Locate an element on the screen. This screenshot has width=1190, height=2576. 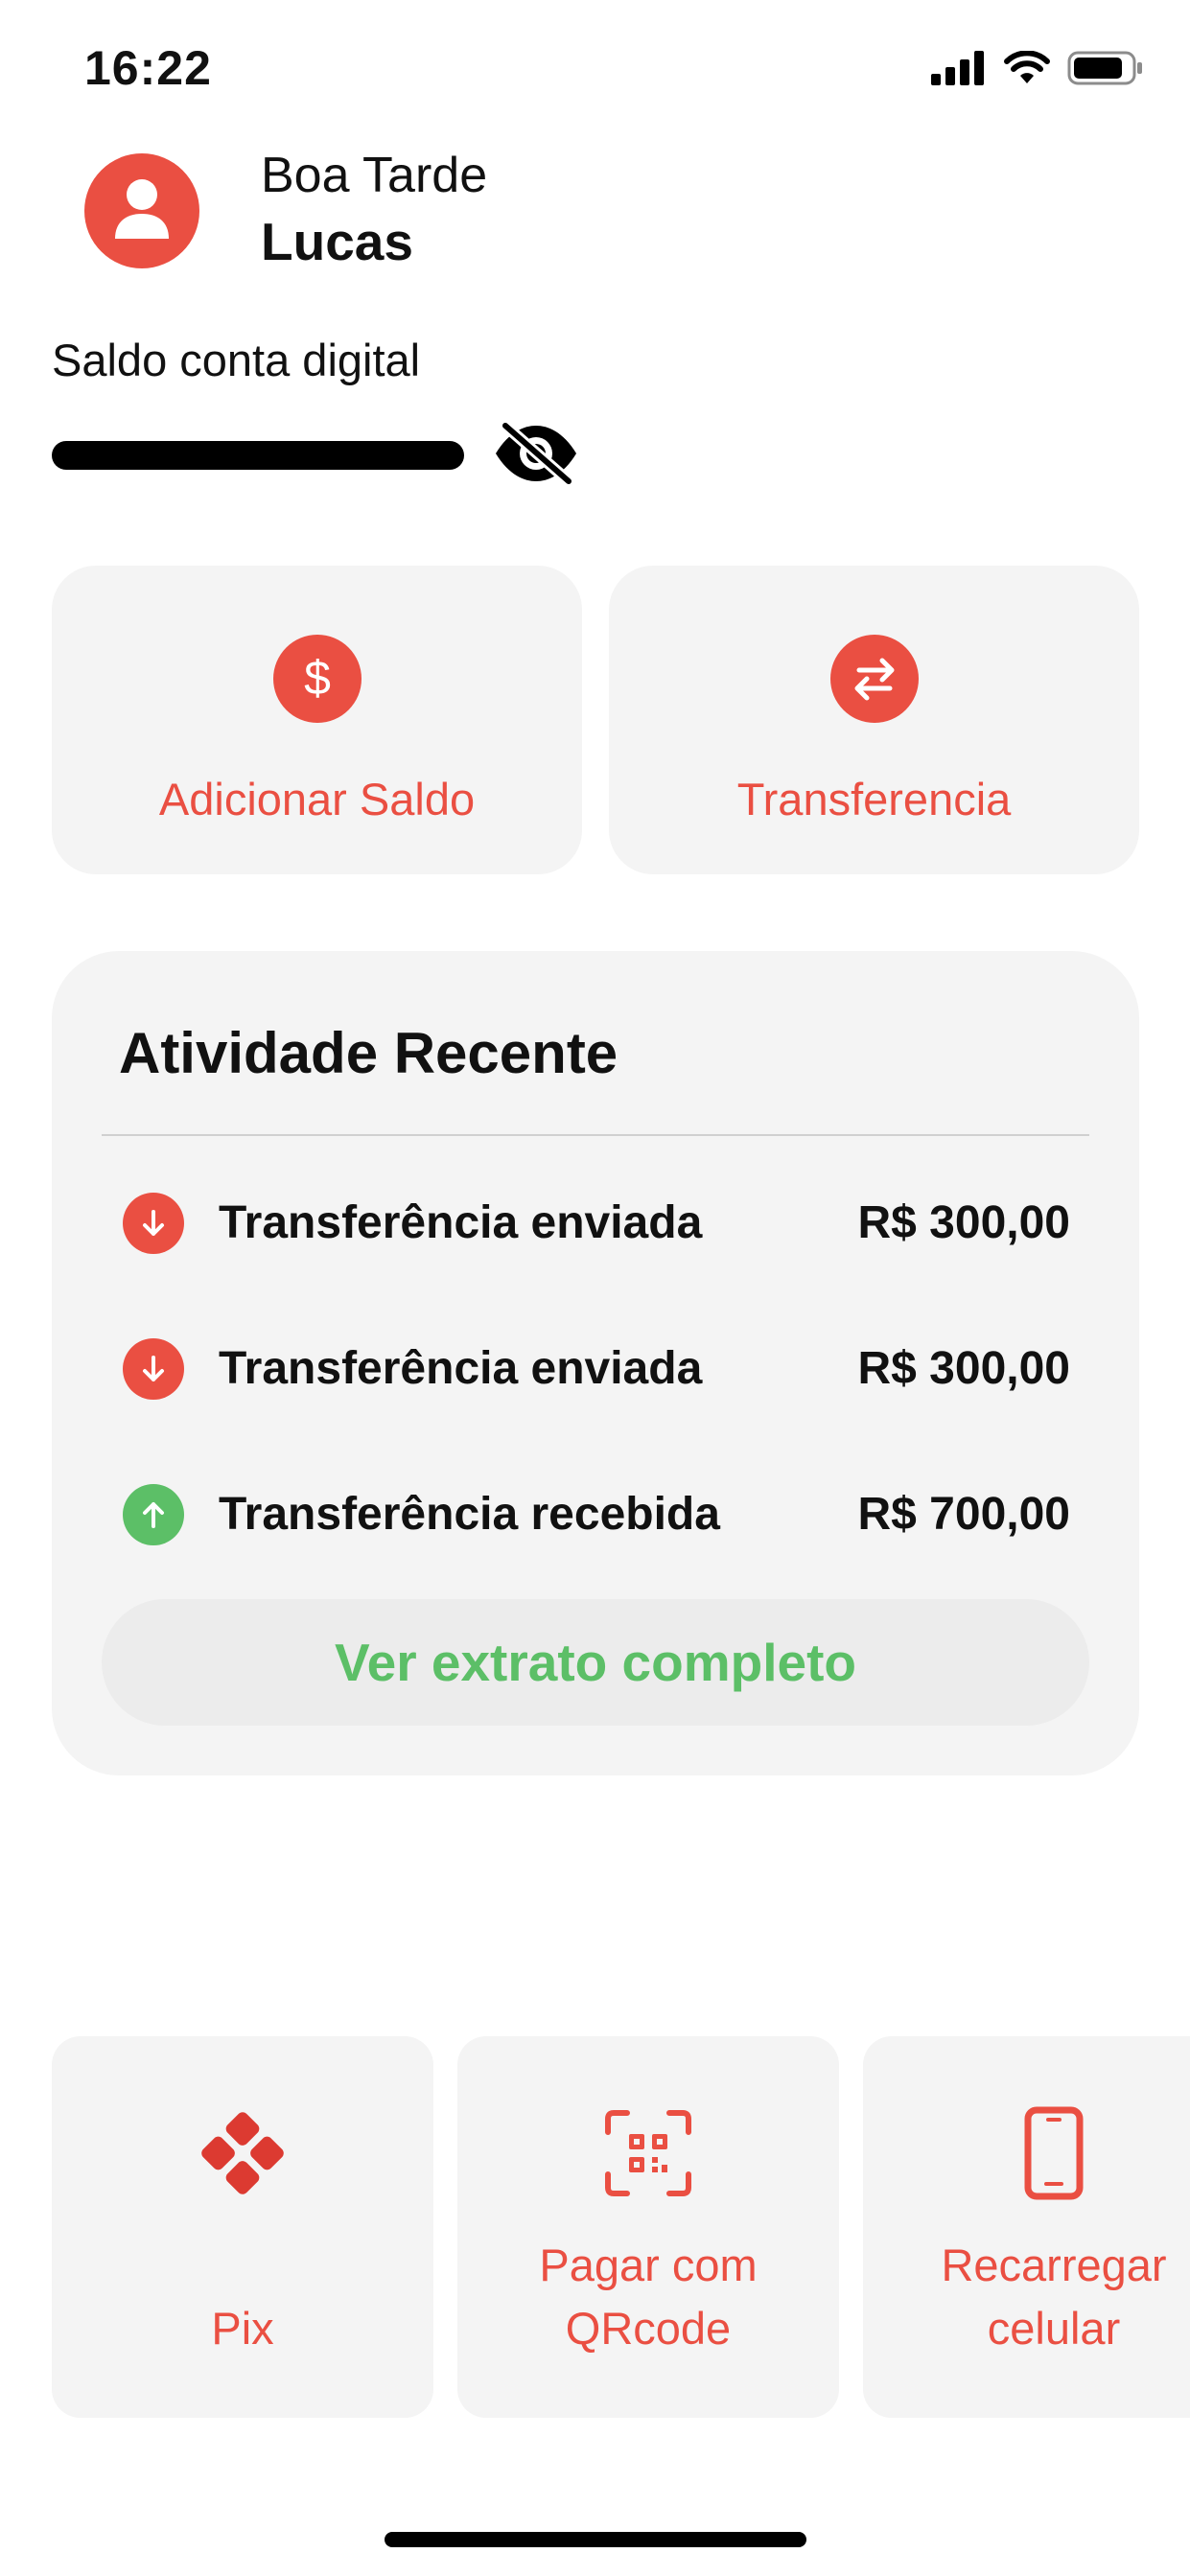
user-icon is located at coordinates (142, 211).